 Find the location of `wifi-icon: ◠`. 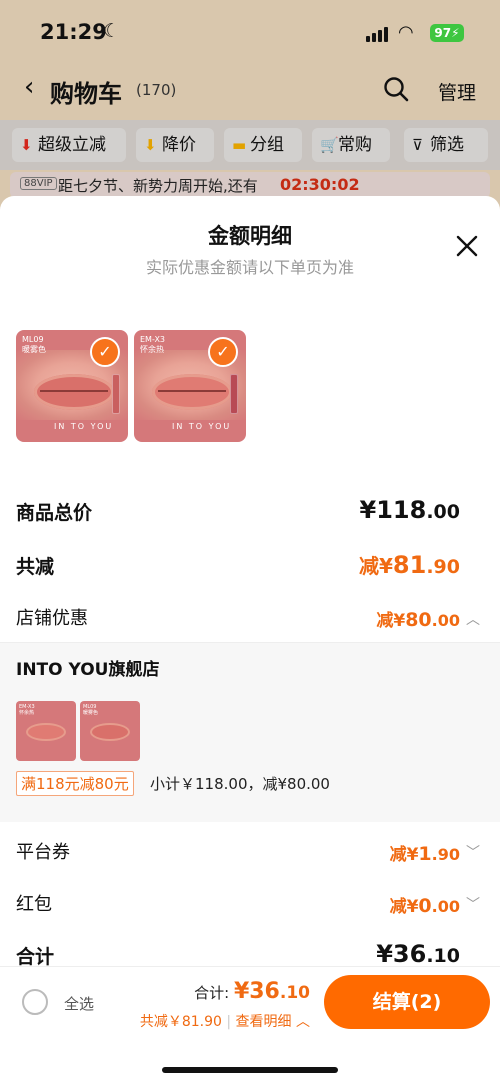

wifi-icon: ◠ is located at coordinates (406, 32).